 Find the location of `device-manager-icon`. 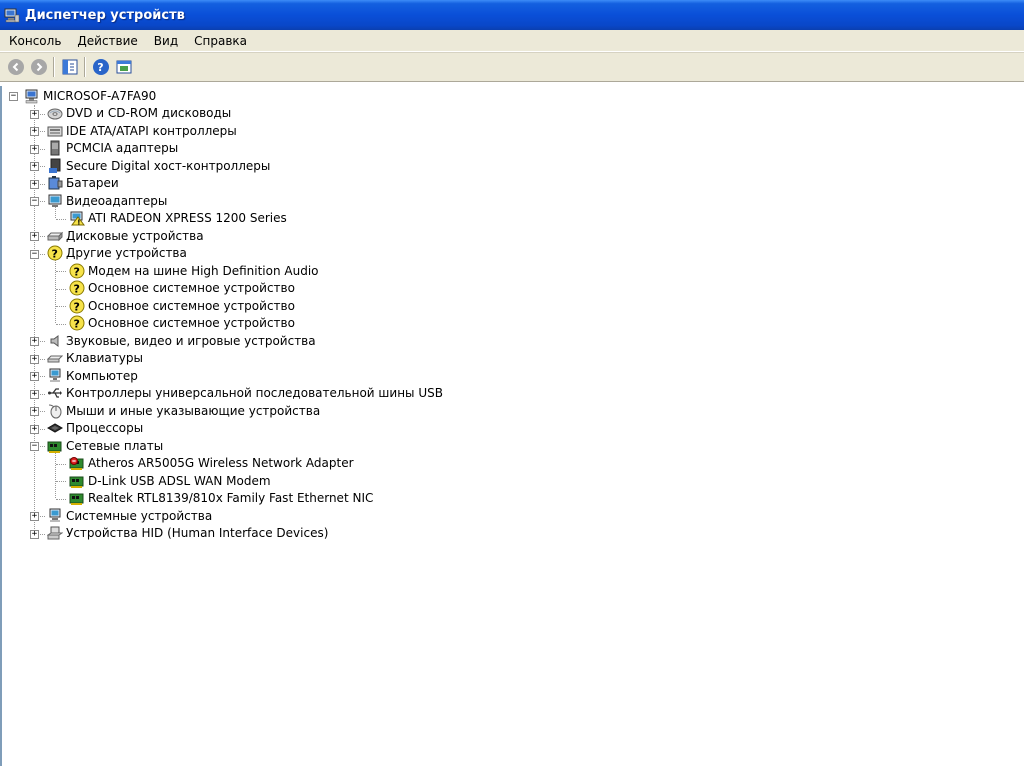

device-manager-icon is located at coordinates (12, 15).